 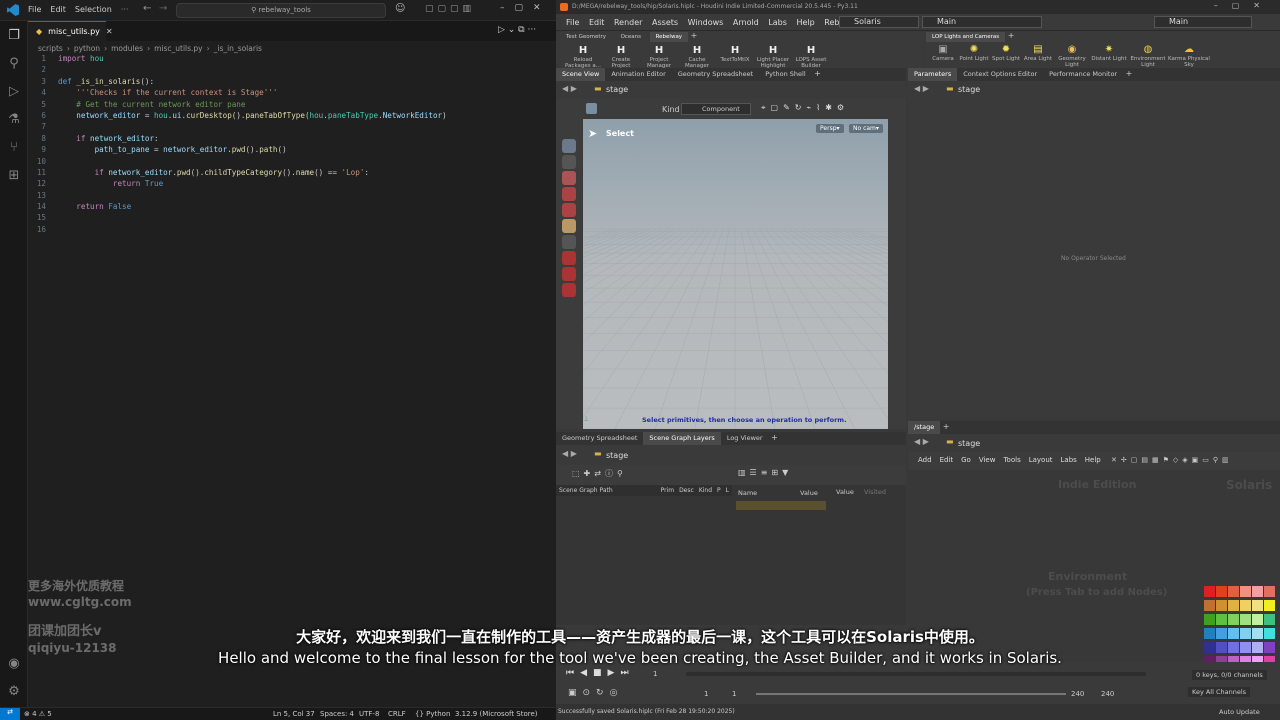 What do you see at coordinates (292, 183) in the screenshot?
I see `code-line: 12 return True` at bounding box center [292, 183].